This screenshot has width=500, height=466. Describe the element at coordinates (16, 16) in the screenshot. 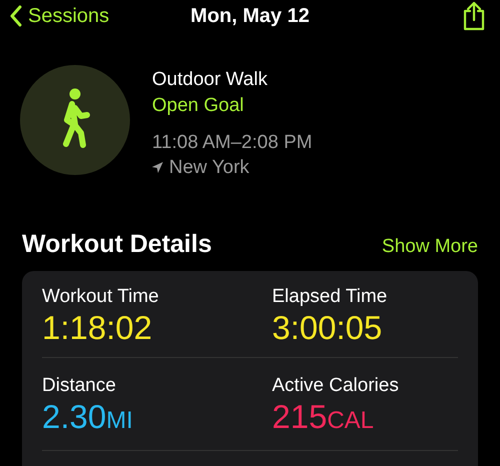

I see `chevron-icon` at that location.